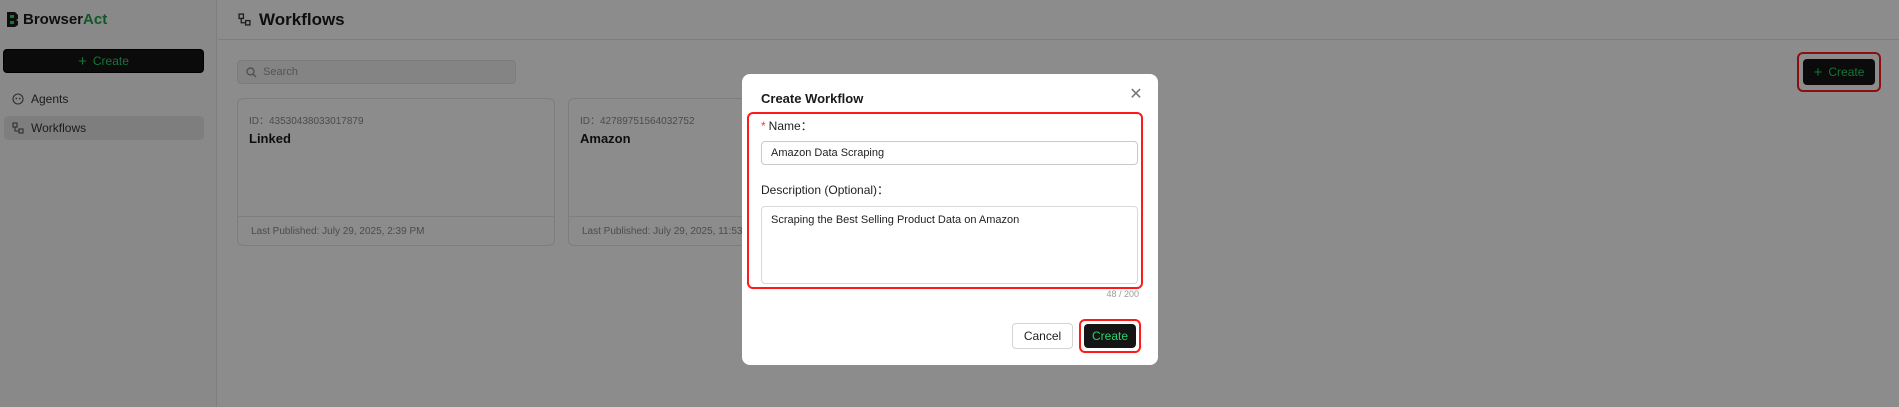  I want to click on name-field-label: * Name：, so click(787, 125).